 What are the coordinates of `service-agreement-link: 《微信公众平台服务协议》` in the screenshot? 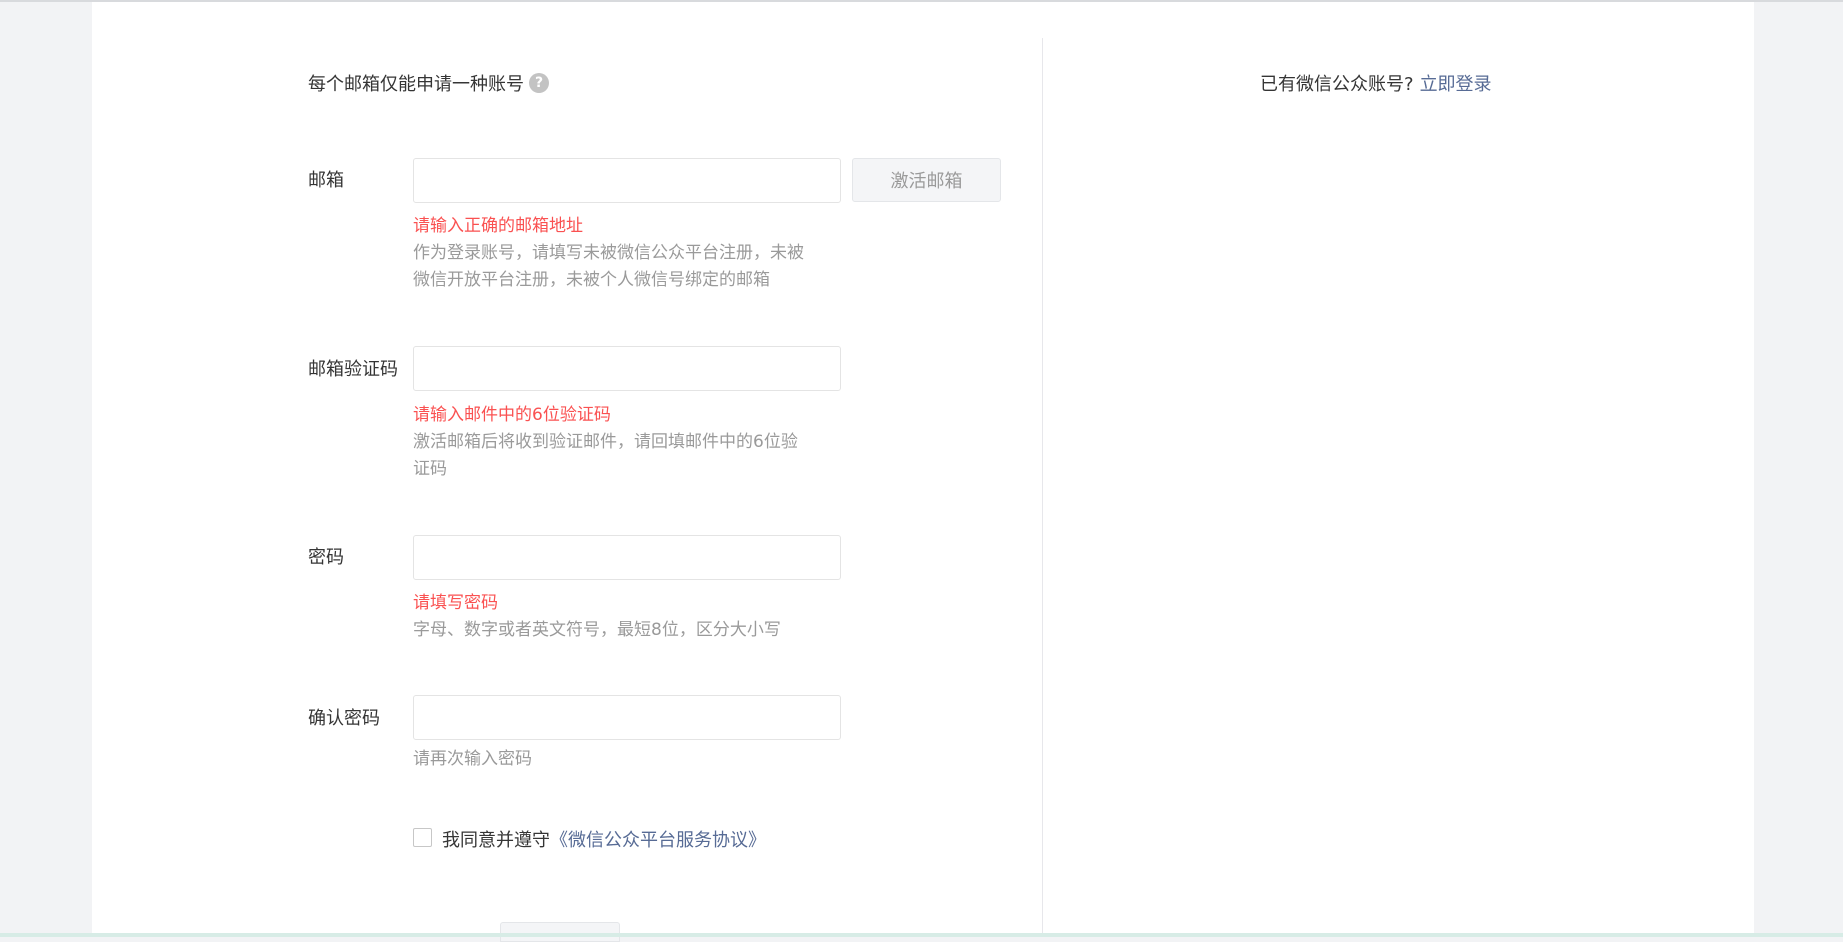 It's located at (658, 840).